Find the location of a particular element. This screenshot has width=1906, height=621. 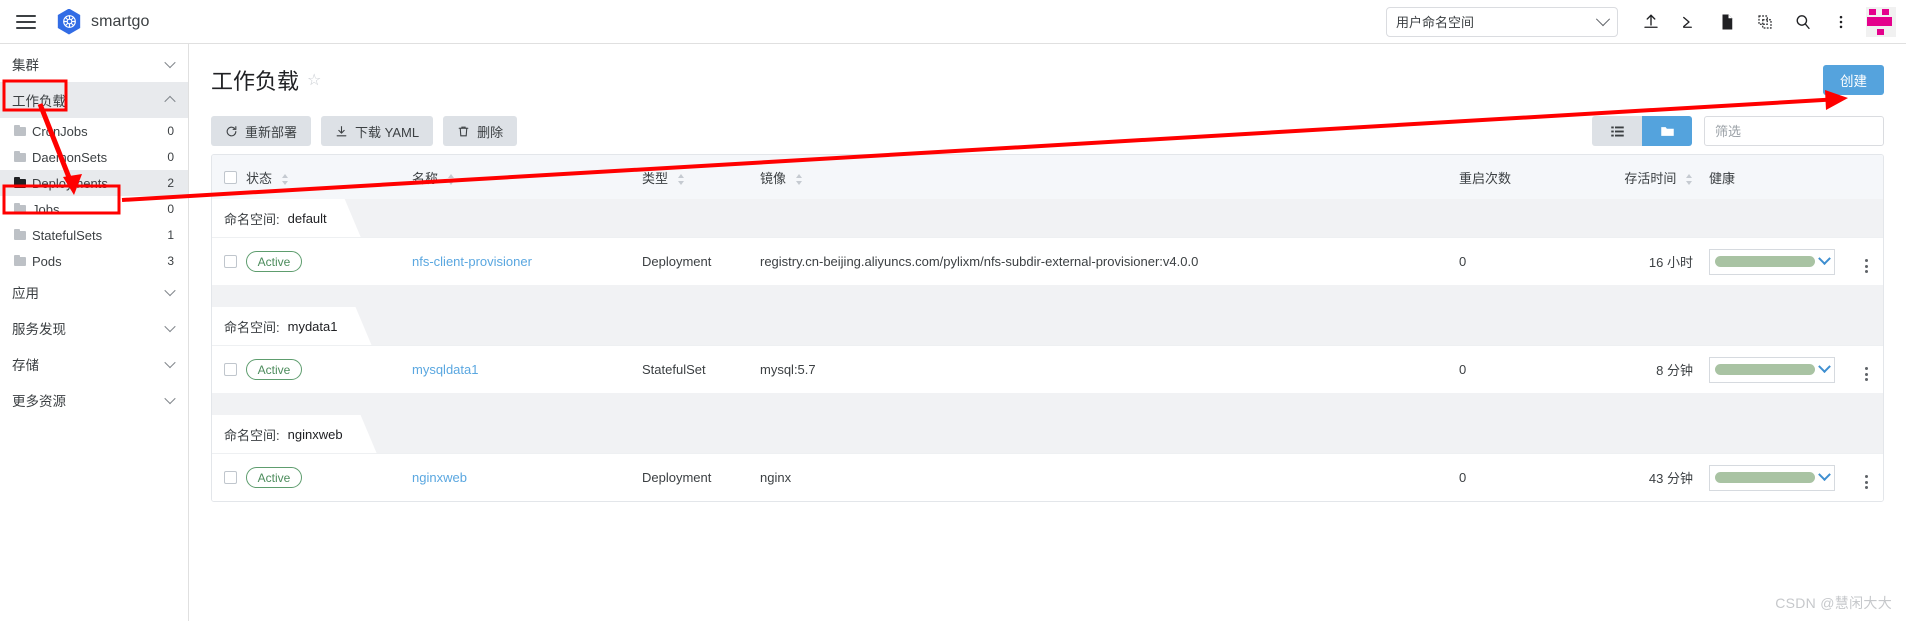

upload-icon is located at coordinates (1651, 22).